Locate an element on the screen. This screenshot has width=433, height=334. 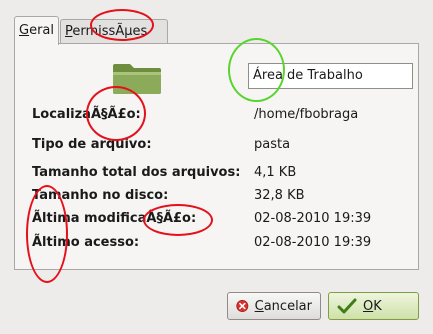
total-size-label: Tamanho total dos arquivos: is located at coordinates (136, 172).